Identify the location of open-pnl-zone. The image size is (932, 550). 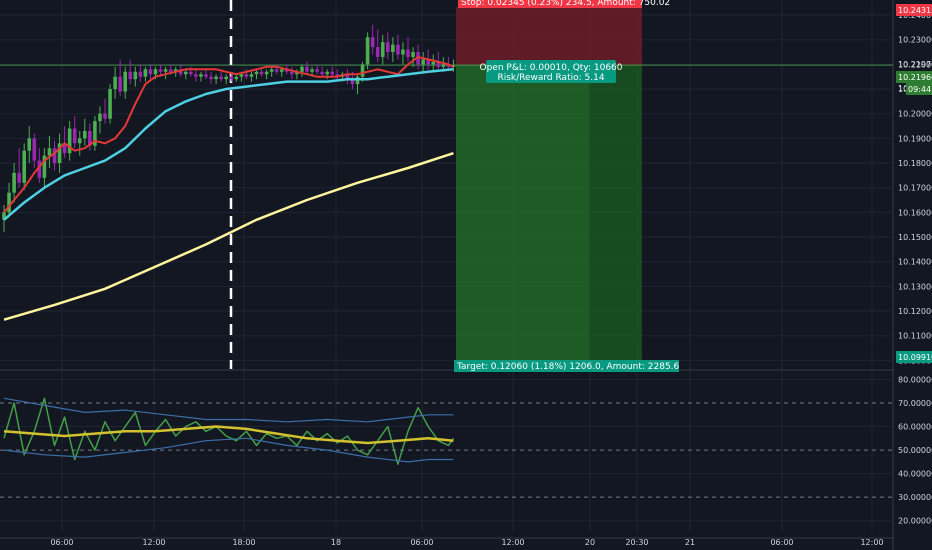
(522, 214).